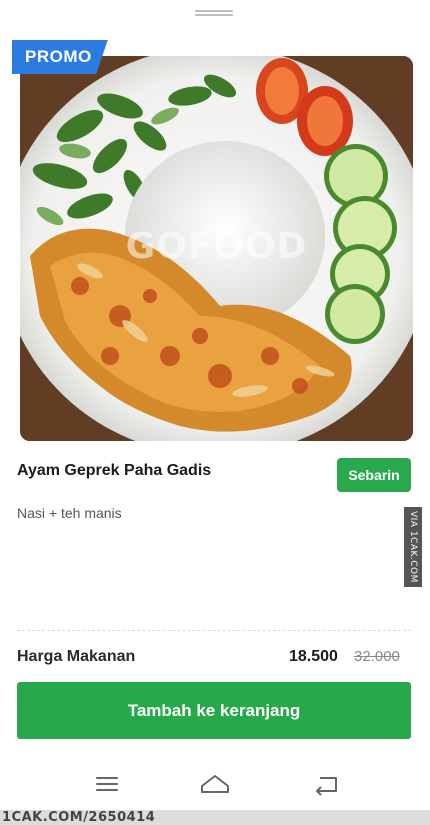 The image size is (430, 825). I want to click on system-nav-bar, so click(215, 784).